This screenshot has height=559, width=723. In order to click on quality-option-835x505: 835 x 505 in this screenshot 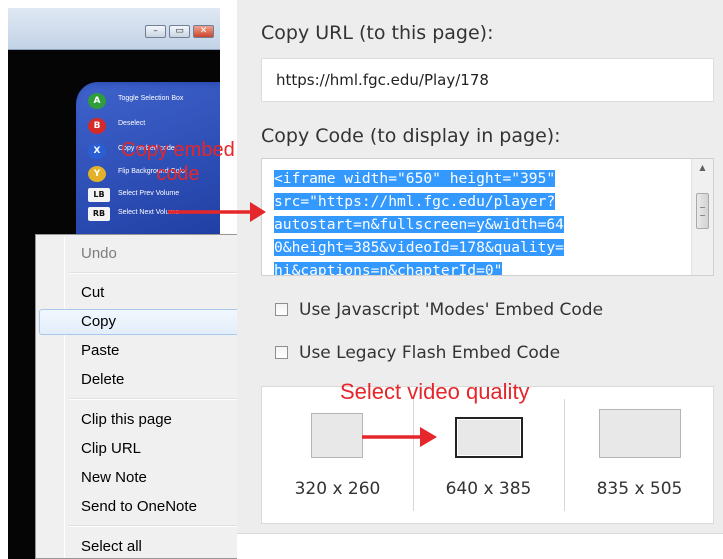, I will do `click(639, 455)`.